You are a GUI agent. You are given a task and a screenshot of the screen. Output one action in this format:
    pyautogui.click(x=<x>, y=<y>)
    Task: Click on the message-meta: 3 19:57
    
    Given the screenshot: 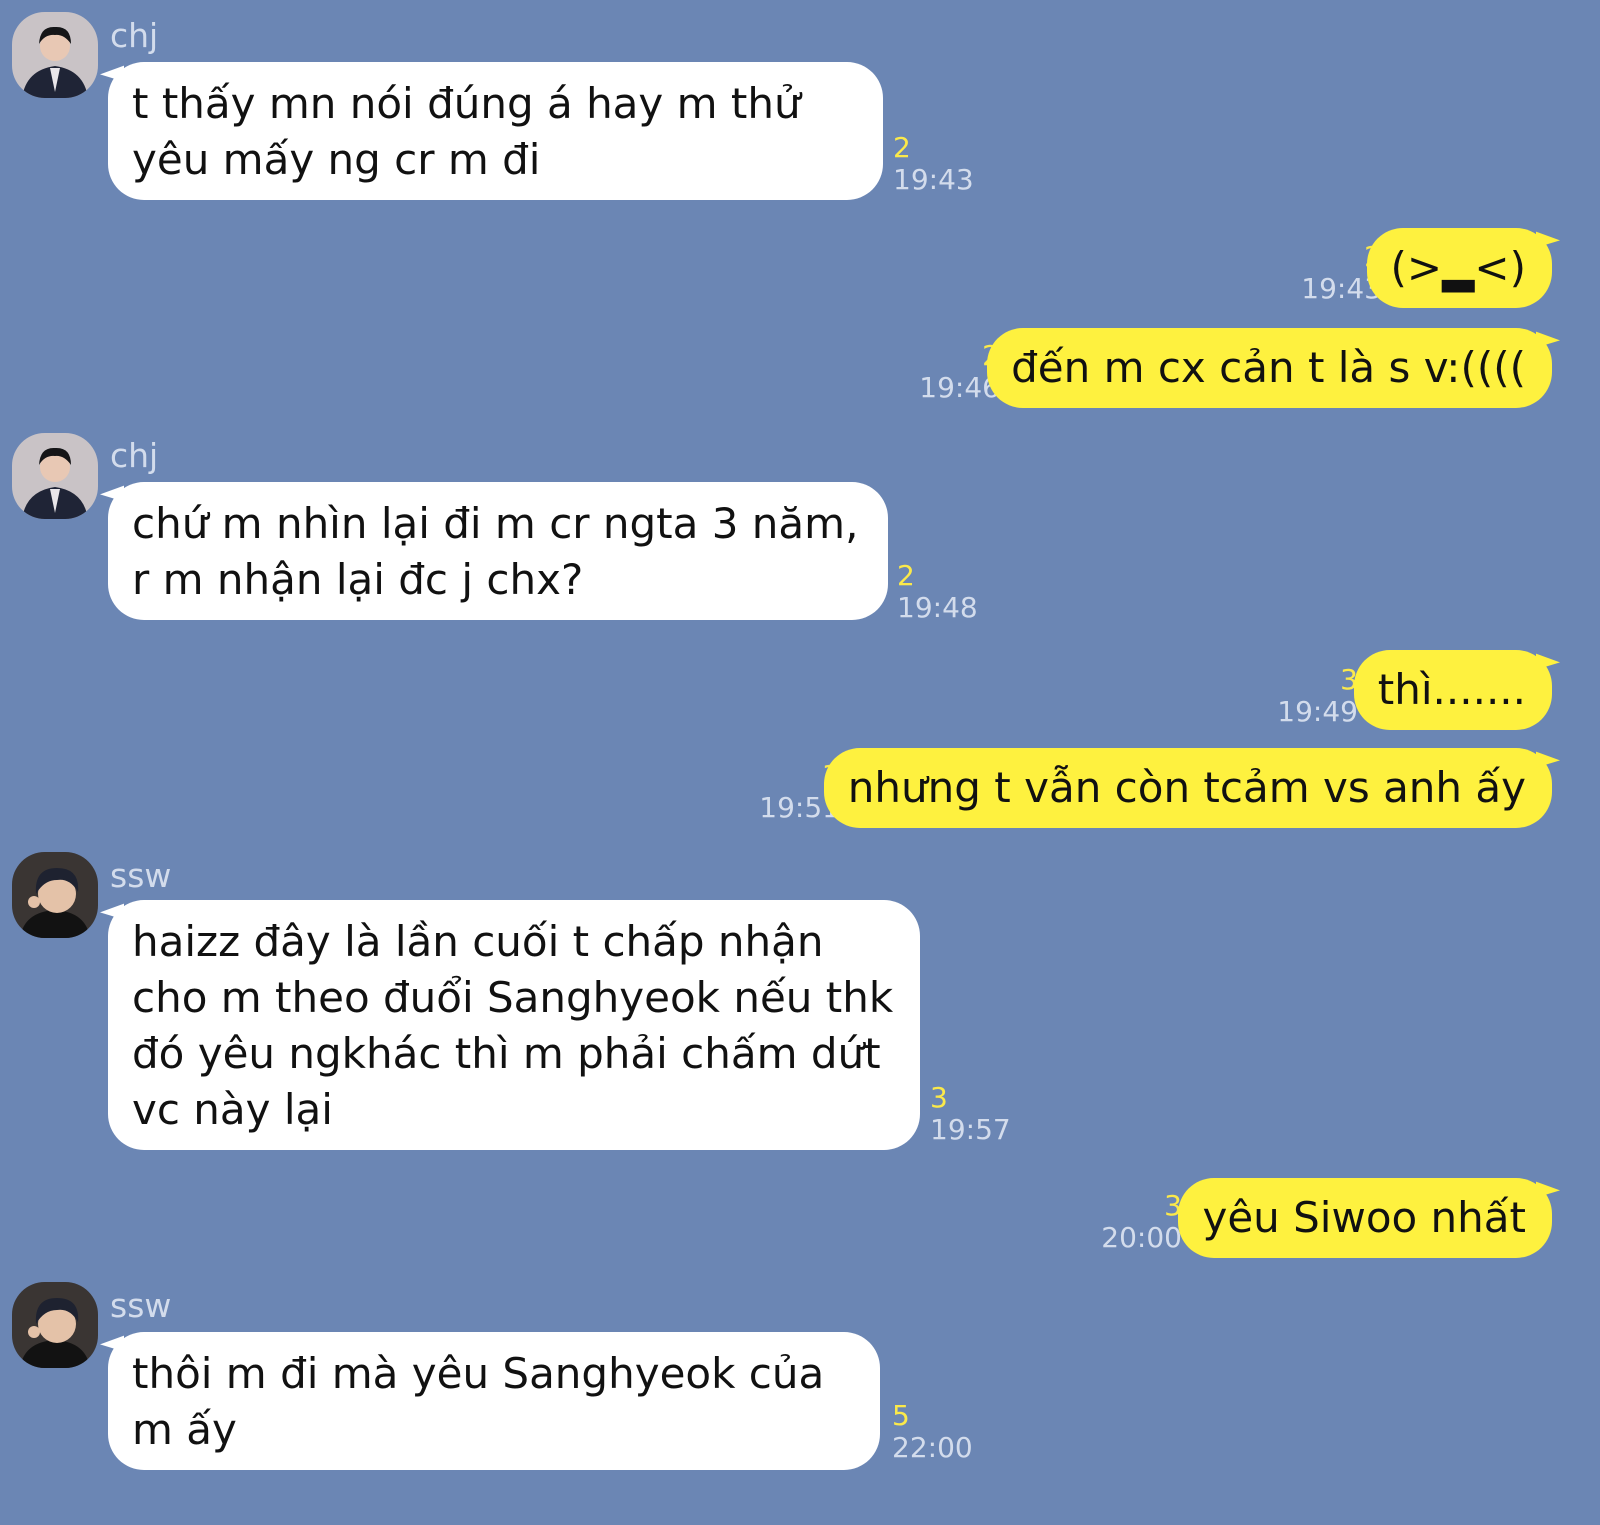 What is the action you would take?
    pyautogui.click(x=970, y=1114)
    